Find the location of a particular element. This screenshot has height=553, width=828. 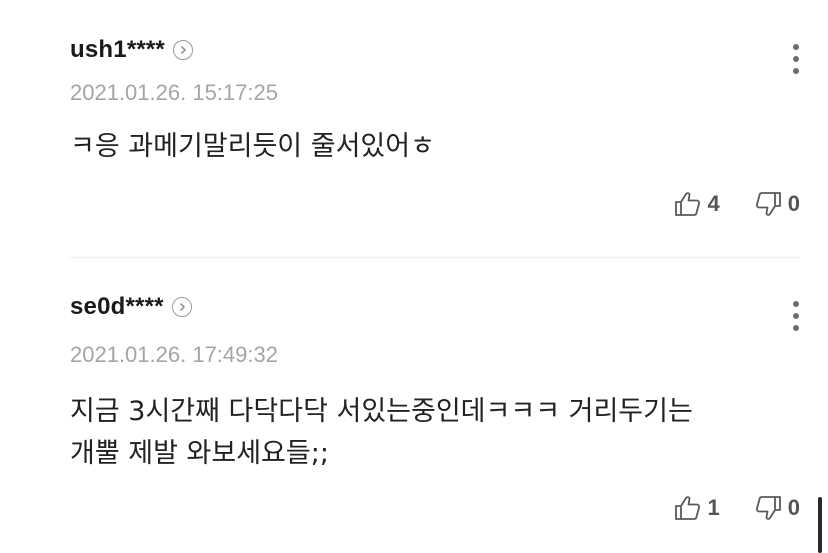

like-count: 1 is located at coordinates (713, 507).